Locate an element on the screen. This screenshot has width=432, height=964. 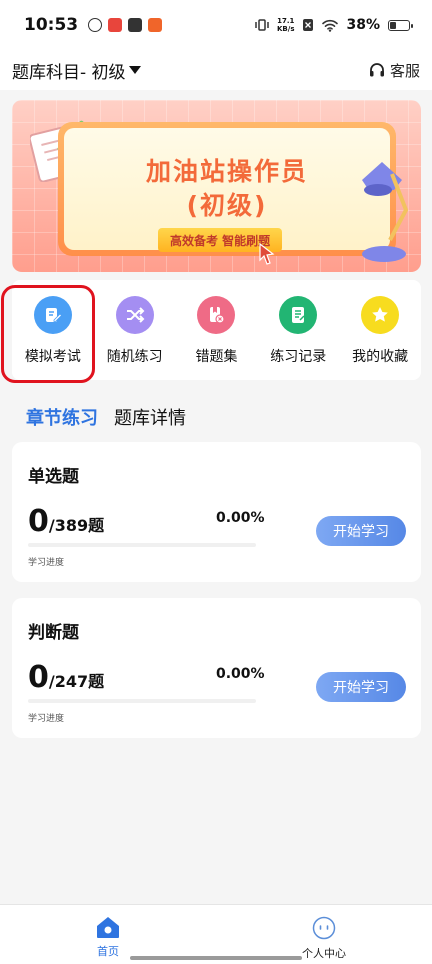
quick-action-mock-exam: 模拟考试 is located at coordinates (53, 330).